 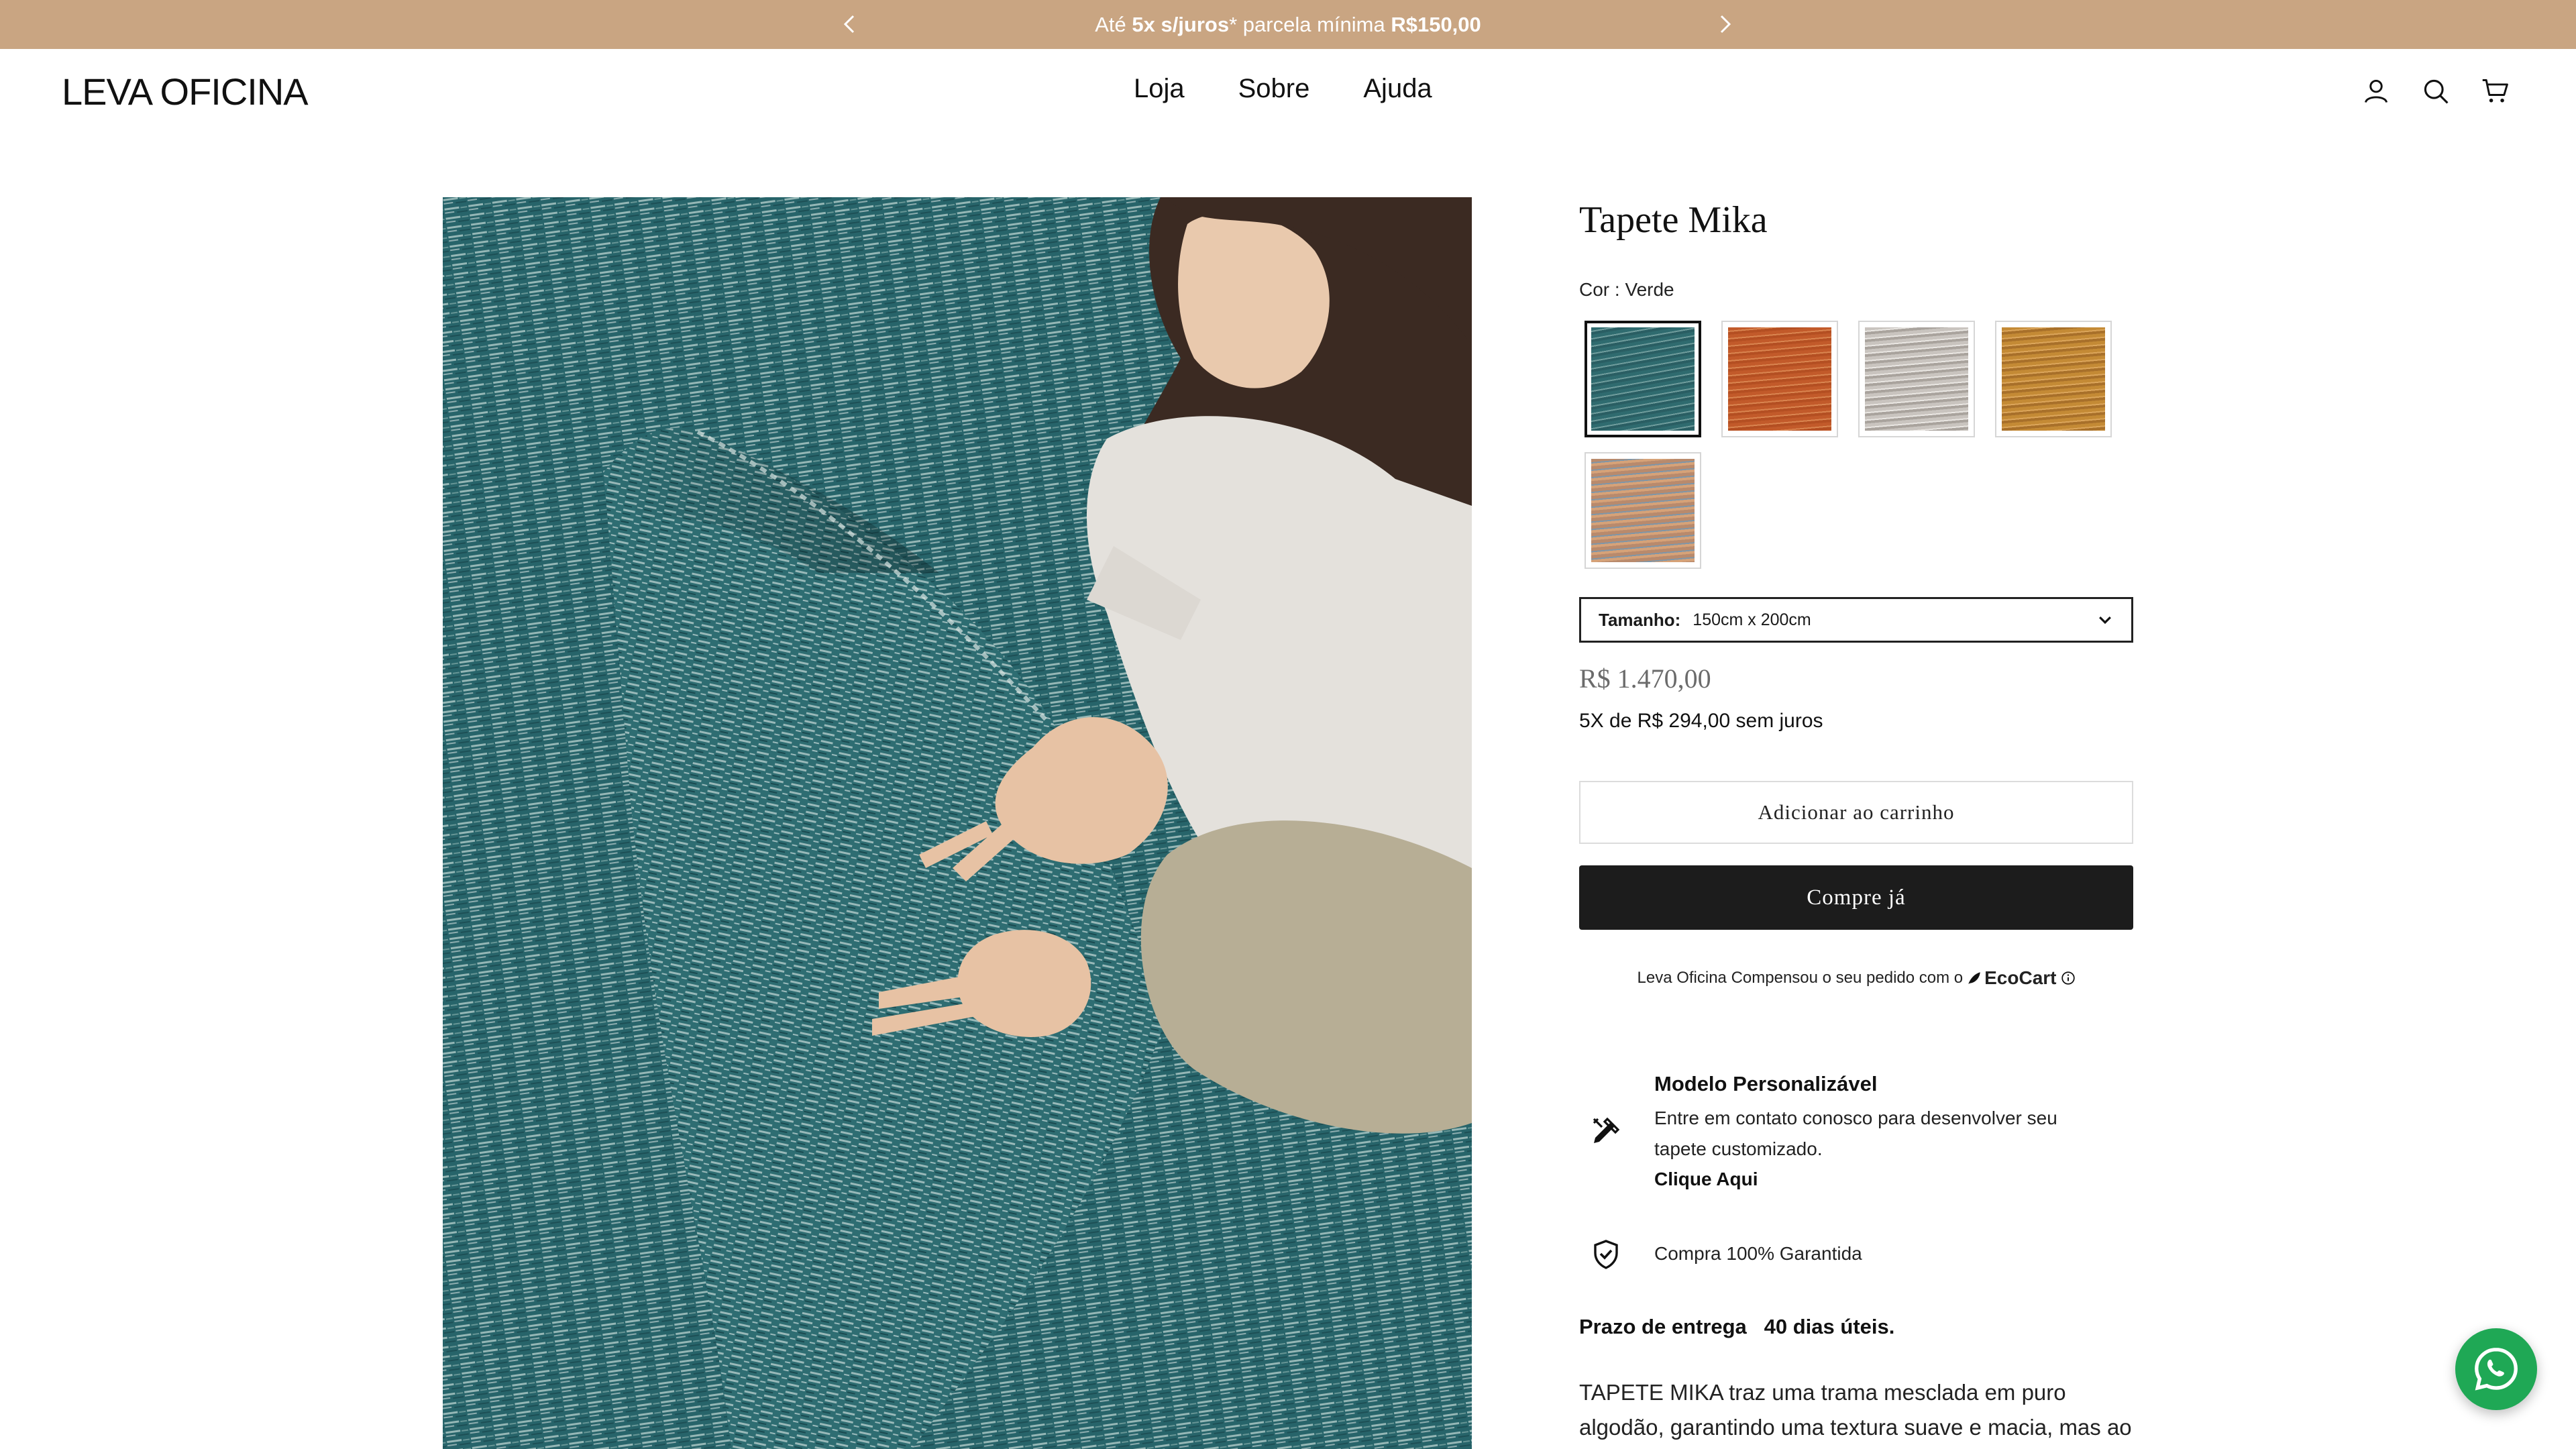 What do you see at coordinates (1856, 897) in the screenshot?
I see `buy-now-button: Compre já` at bounding box center [1856, 897].